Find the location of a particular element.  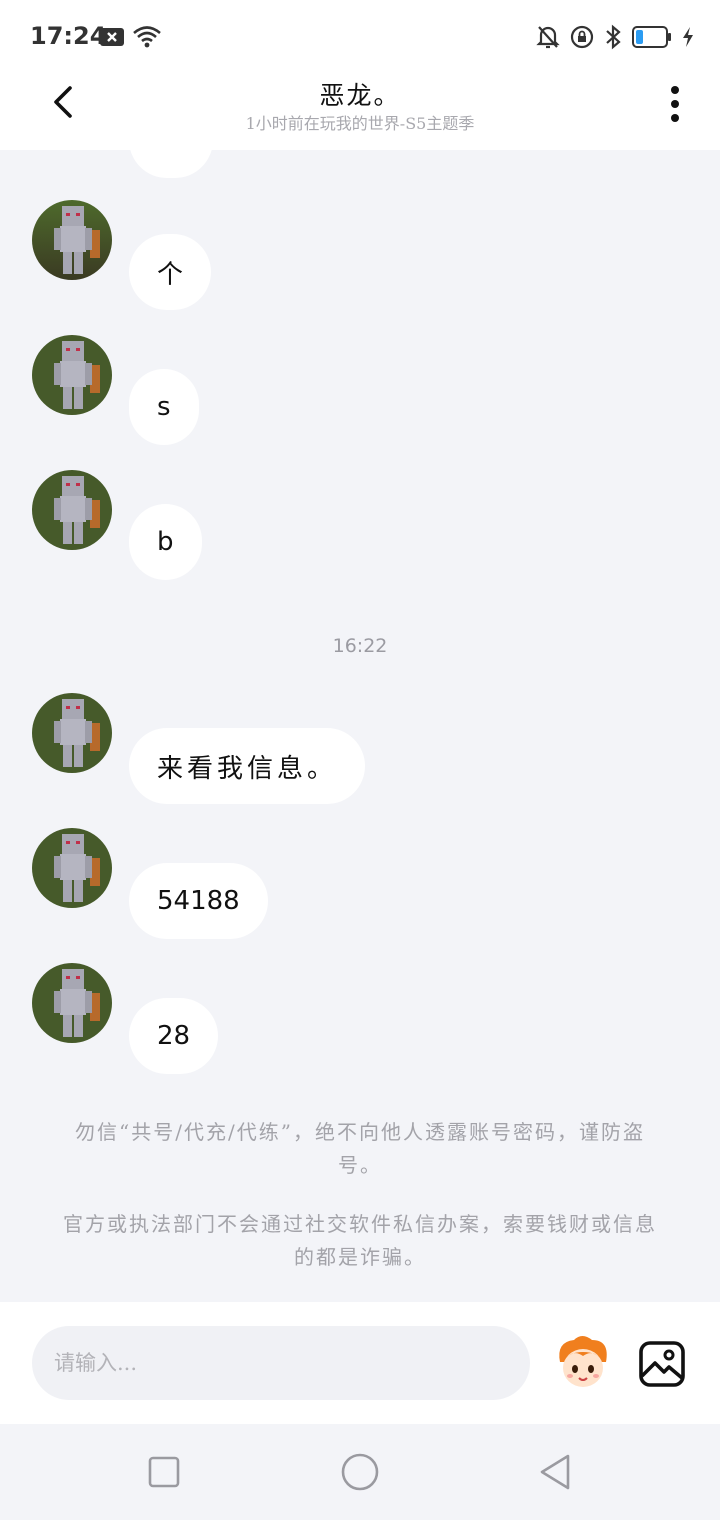

message-bubble: 28 is located at coordinates (174, 1036).